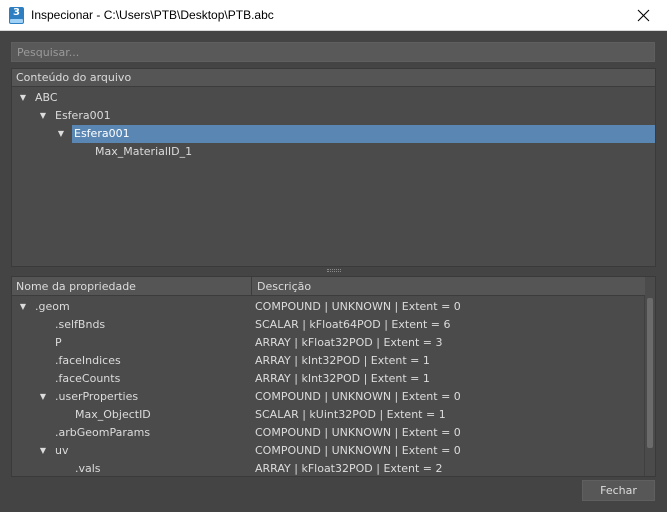 The image size is (667, 512). Describe the element at coordinates (97, 396) in the screenshot. I see `property-name: .userProperties` at that location.